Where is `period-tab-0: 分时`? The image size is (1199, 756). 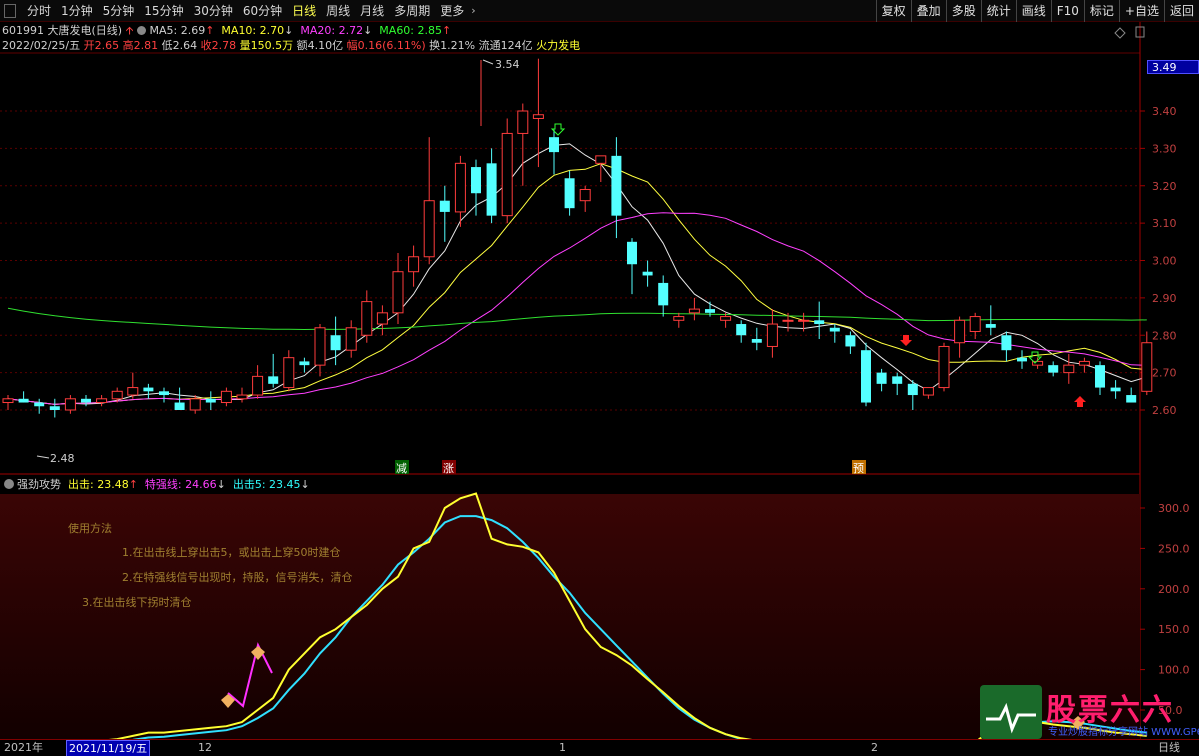
period-tab-0: 分时 is located at coordinates (39, 11).